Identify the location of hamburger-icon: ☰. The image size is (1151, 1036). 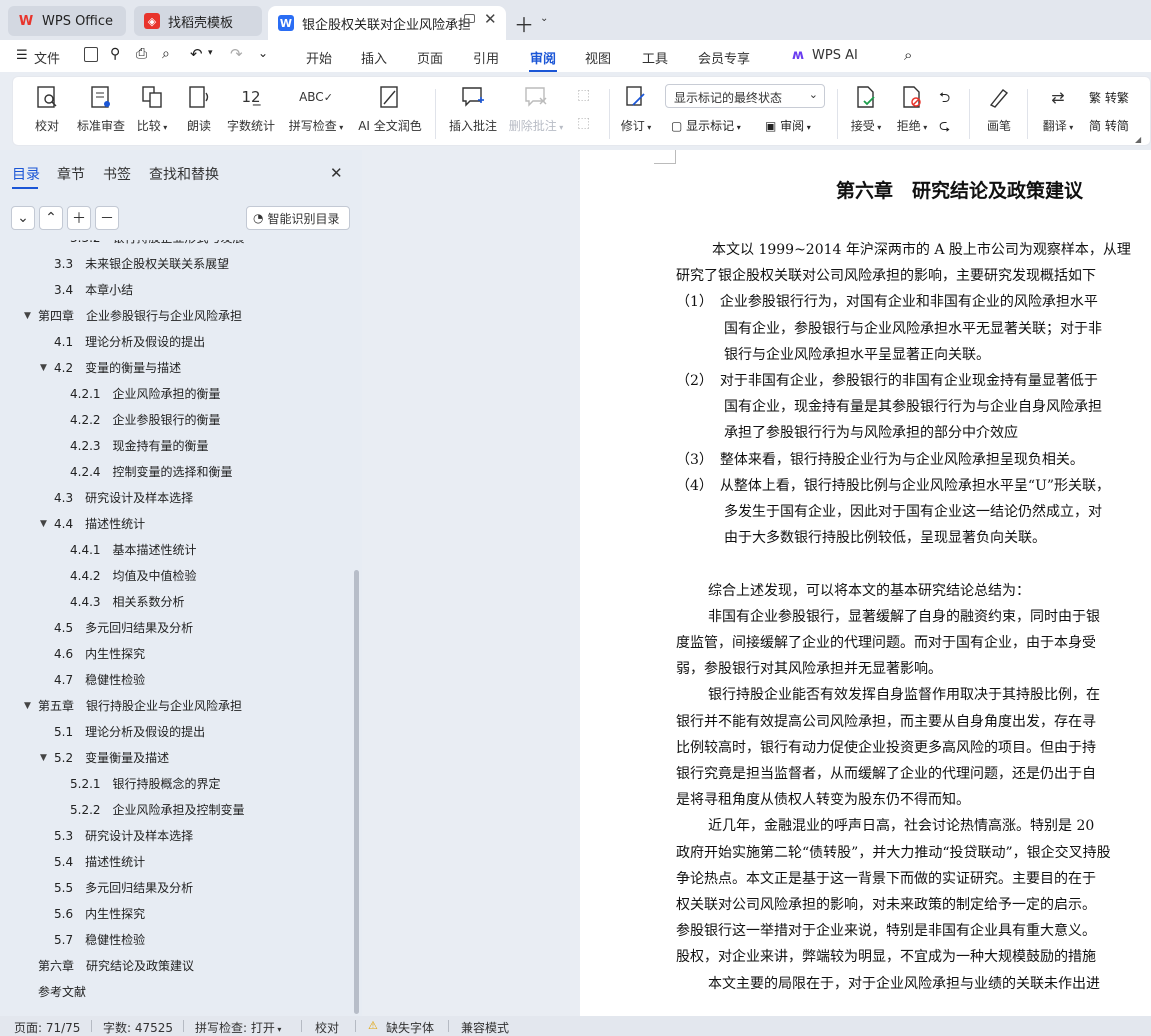
(22, 55).